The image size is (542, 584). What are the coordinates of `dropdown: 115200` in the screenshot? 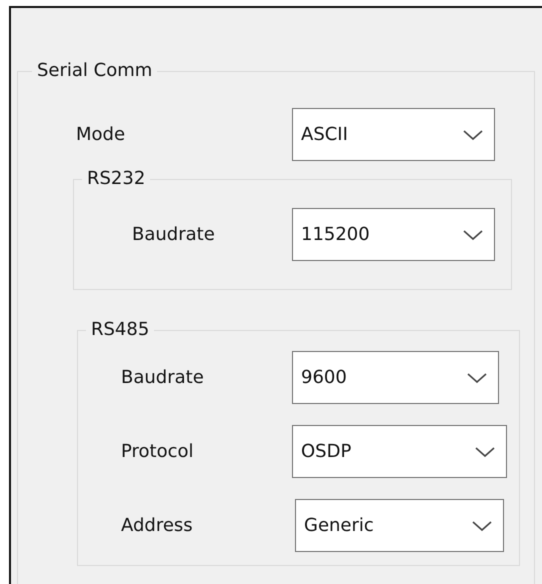 It's located at (393, 234).